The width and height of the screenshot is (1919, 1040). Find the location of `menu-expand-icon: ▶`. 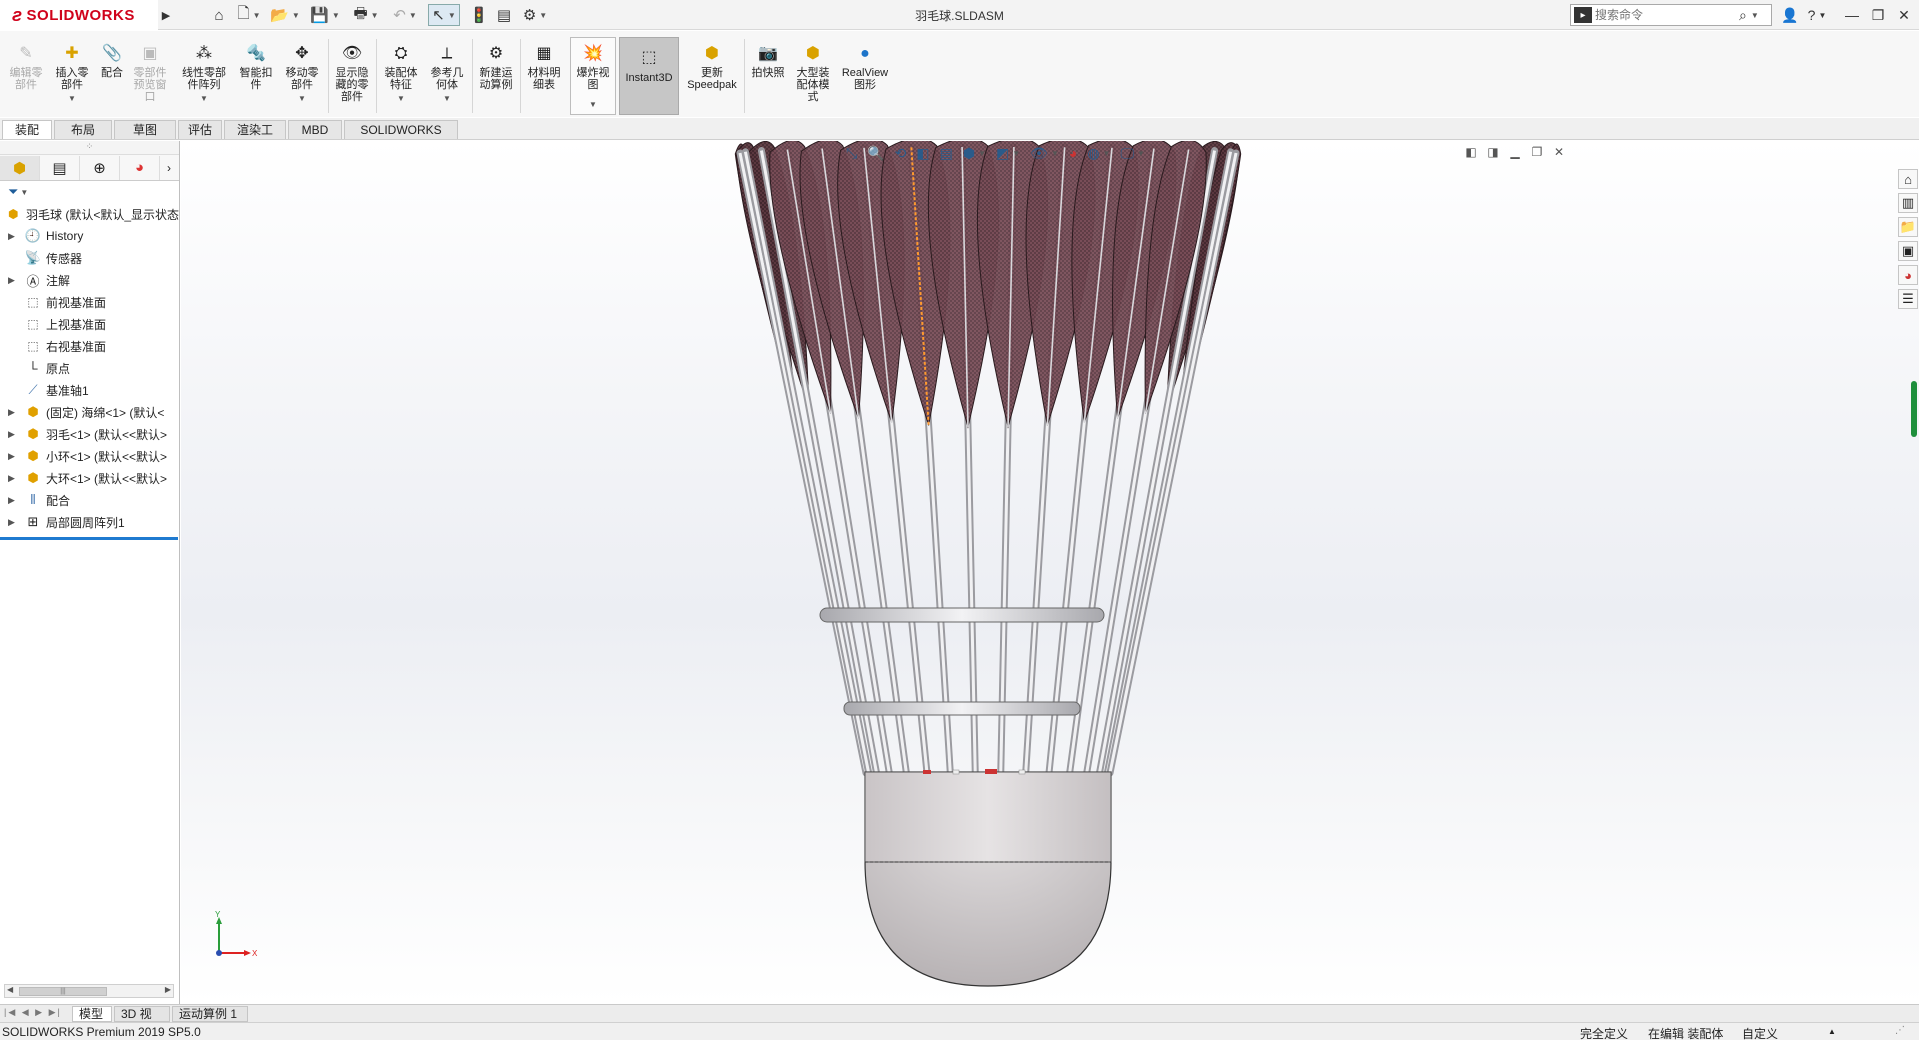

menu-expand-icon: ▶ is located at coordinates (166, 15).